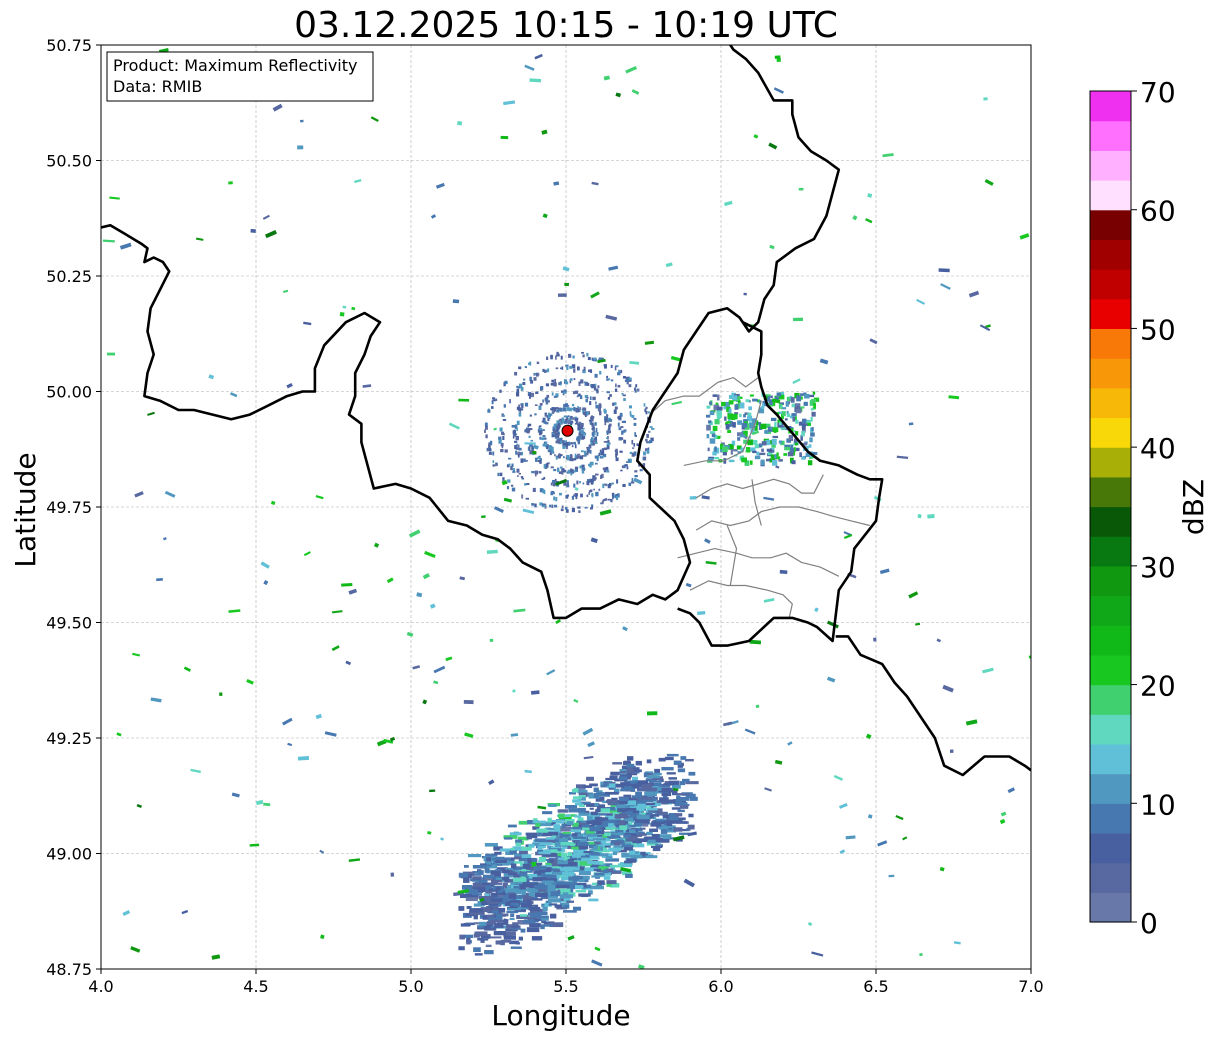 The image size is (1219, 1040). I want to click on colorbar-tick-label: 10, so click(1158, 804).